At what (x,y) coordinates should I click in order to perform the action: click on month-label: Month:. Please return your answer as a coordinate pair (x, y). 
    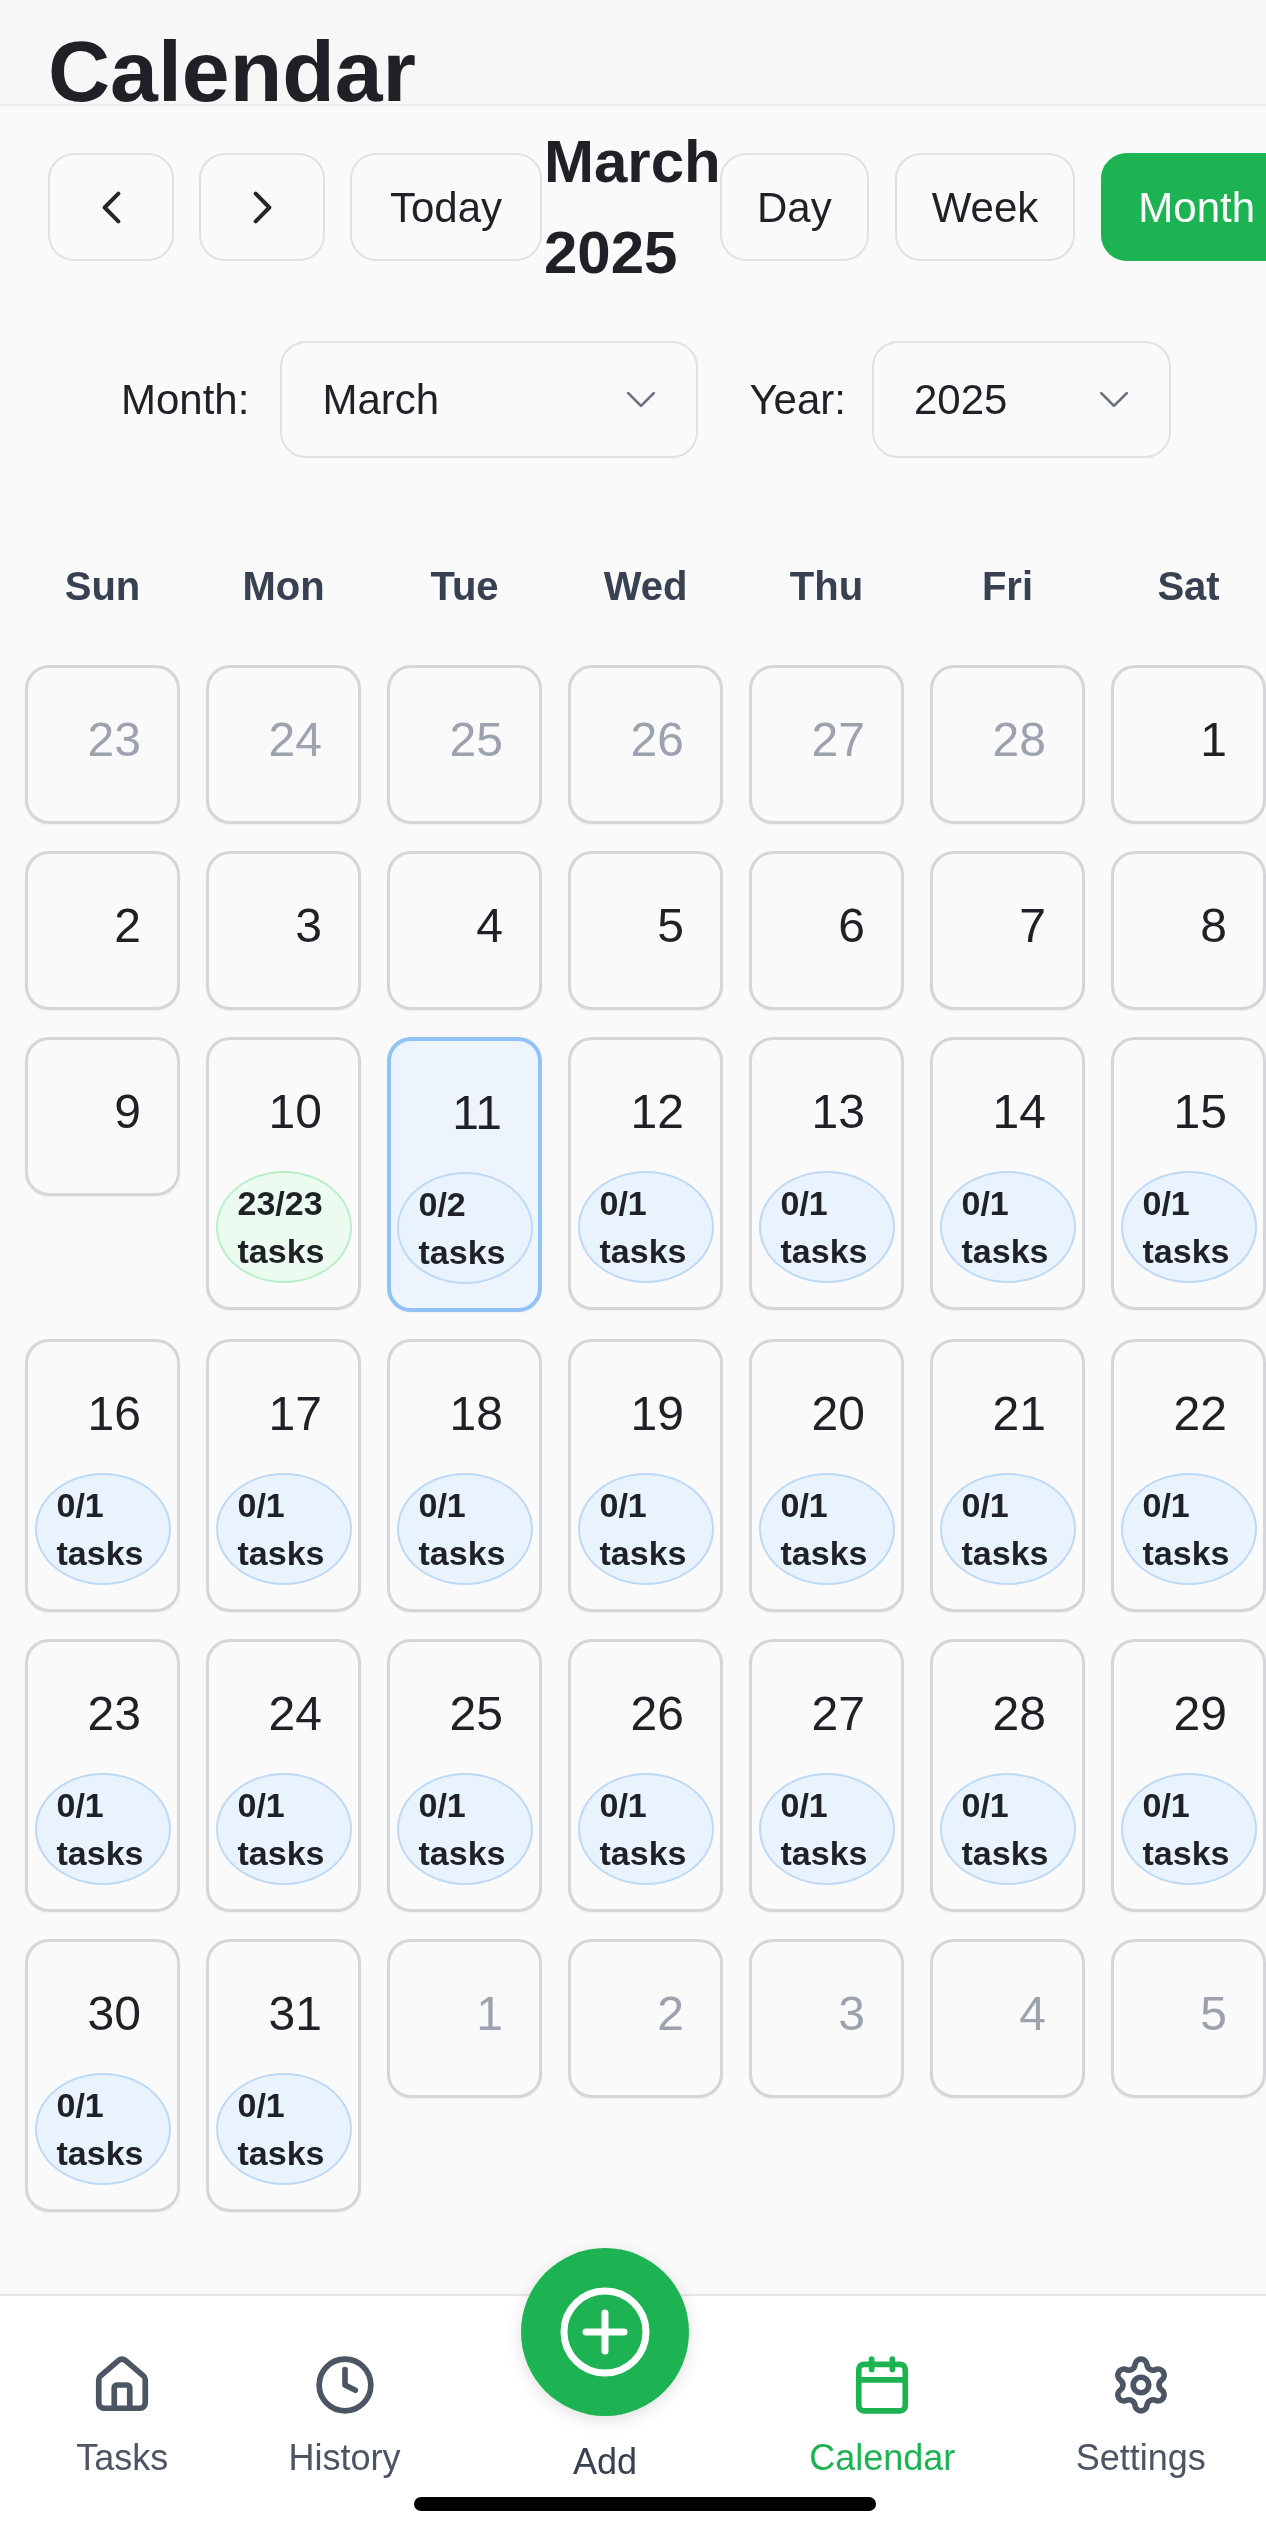
    Looking at the image, I should click on (185, 400).